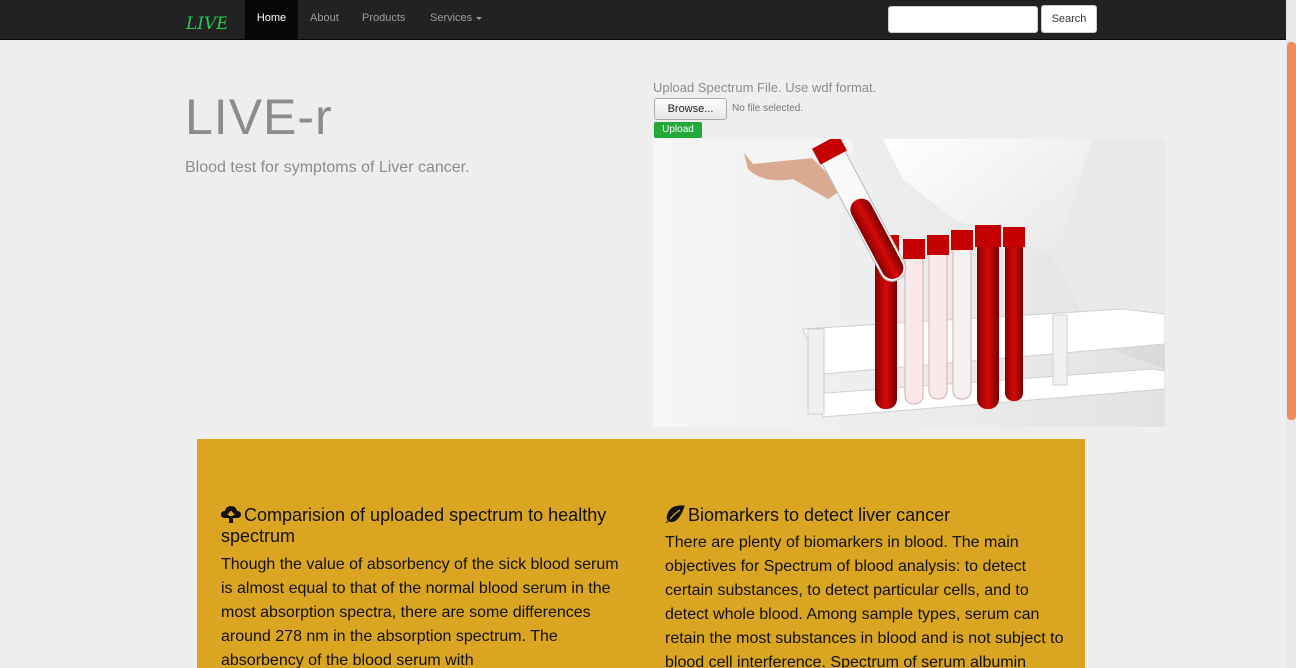  What do you see at coordinates (206, 24) in the screenshot?
I see `svg-text: LIVE-r` at bounding box center [206, 24].